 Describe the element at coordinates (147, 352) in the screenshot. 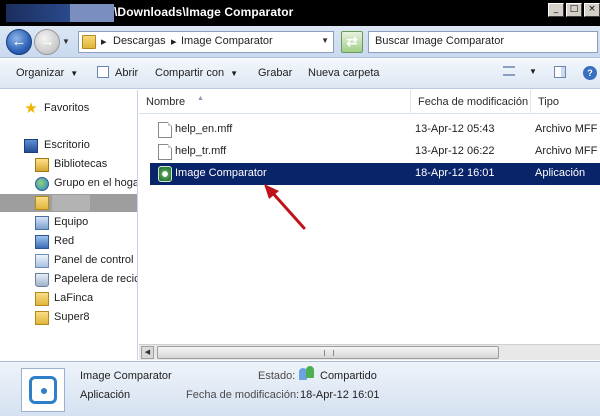

I see `scroll-left-button: ◀` at that location.